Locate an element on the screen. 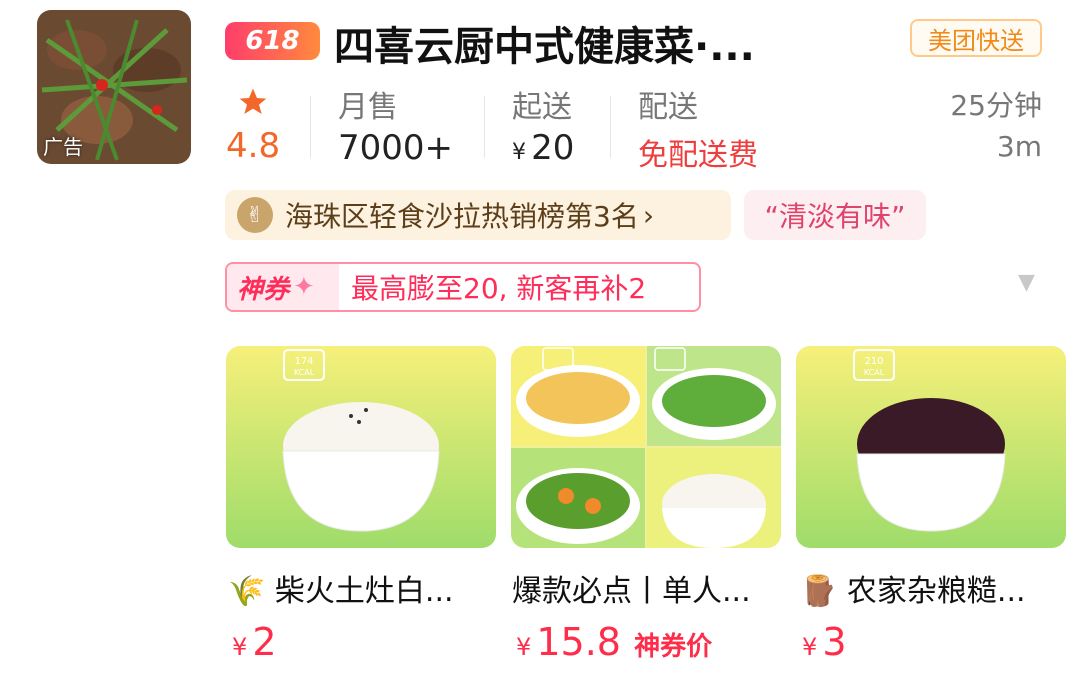  chevron-down-icon: ▼ is located at coordinates (1026, 282).